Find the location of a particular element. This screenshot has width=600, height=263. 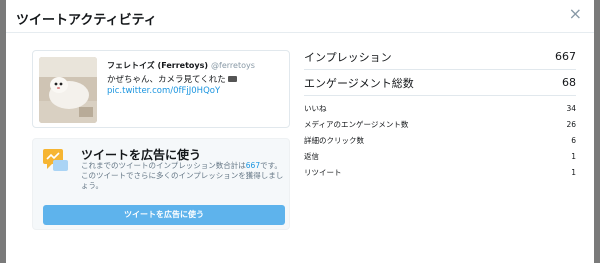

stat-detail-clicks-label: 詳細のクリック数 is located at coordinates (334, 140).